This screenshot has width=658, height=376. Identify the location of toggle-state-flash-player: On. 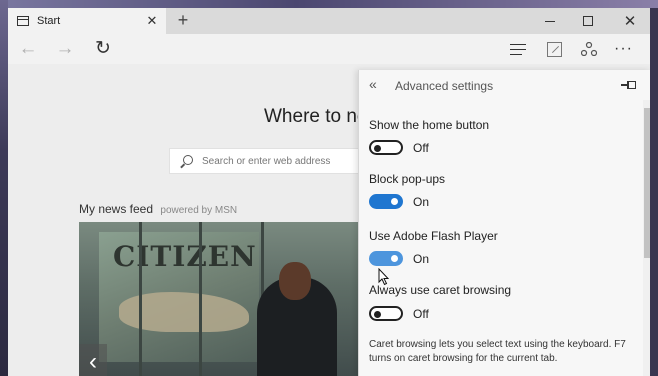
(421, 259).